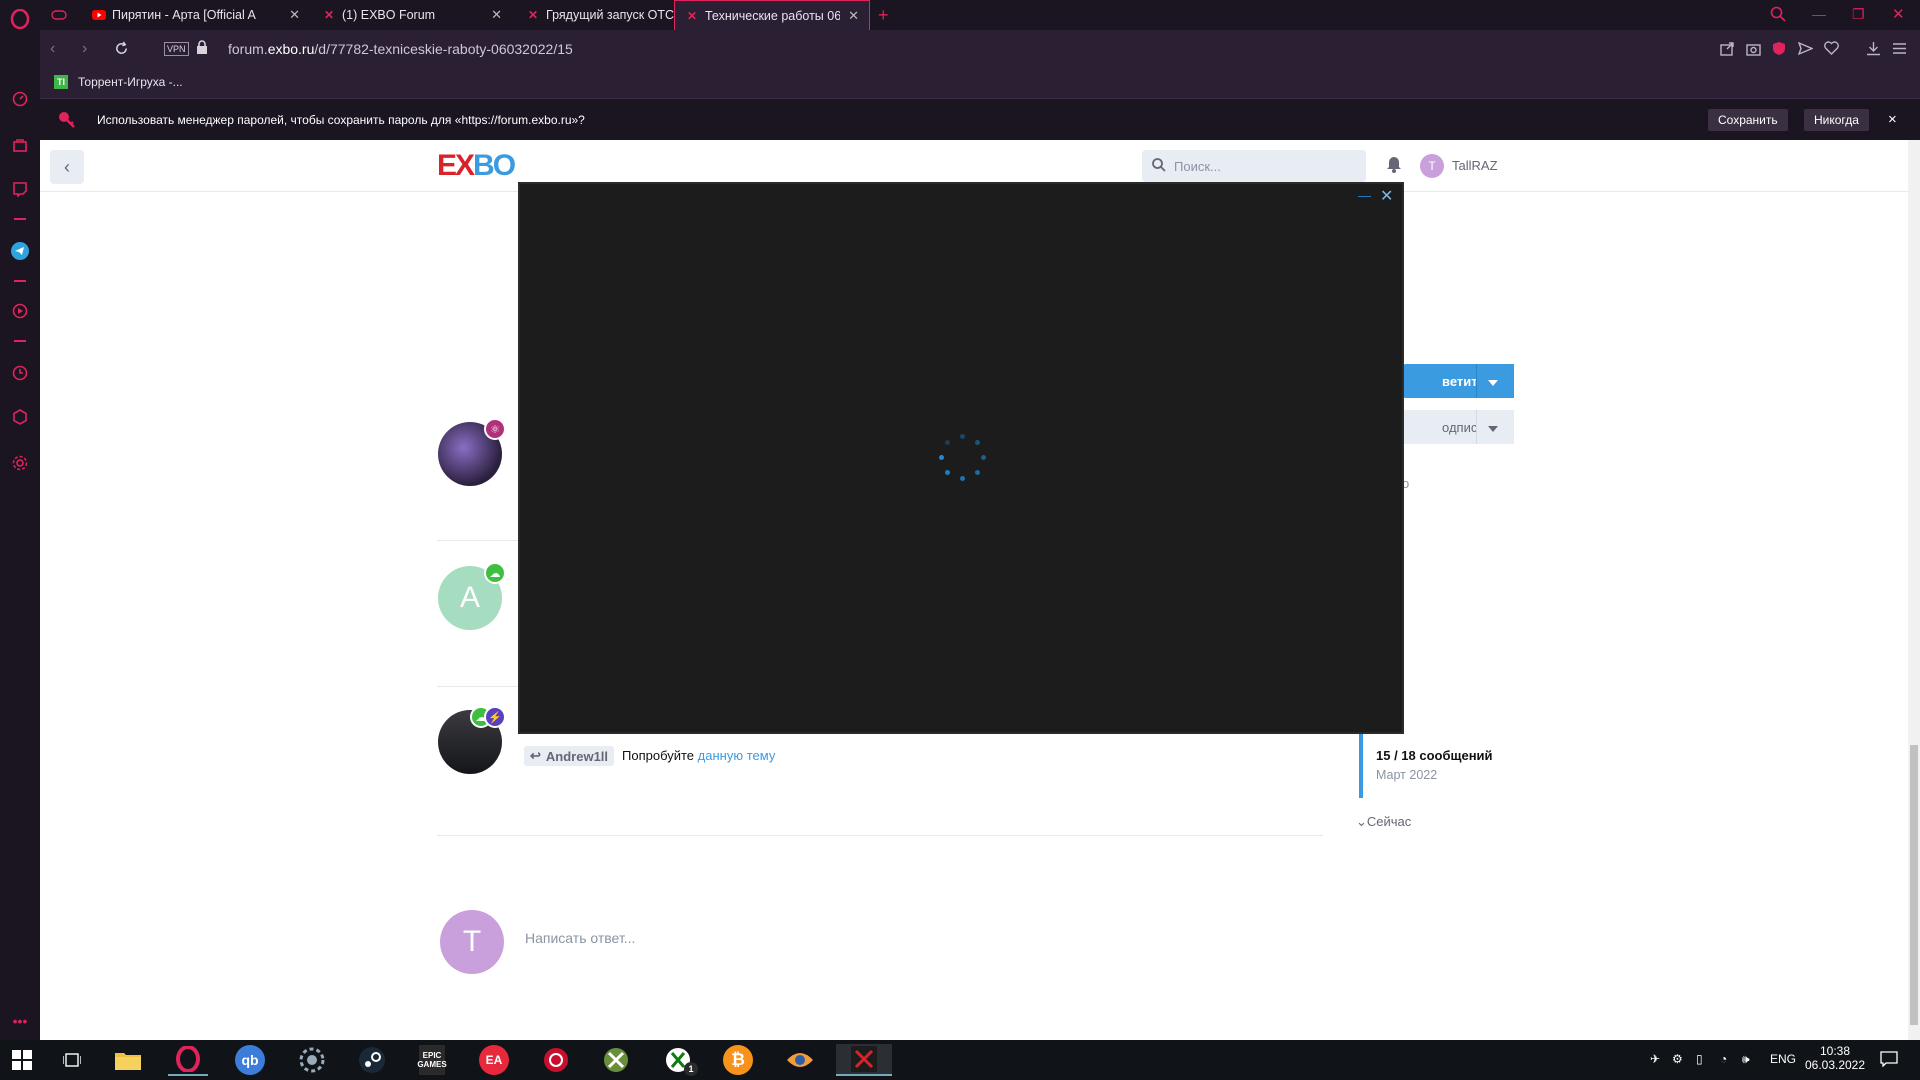 This screenshot has height=1080, width=1920. Describe the element at coordinates (250, 1060) in the screenshot. I see `qbittorrent-icon: qb` at that location.